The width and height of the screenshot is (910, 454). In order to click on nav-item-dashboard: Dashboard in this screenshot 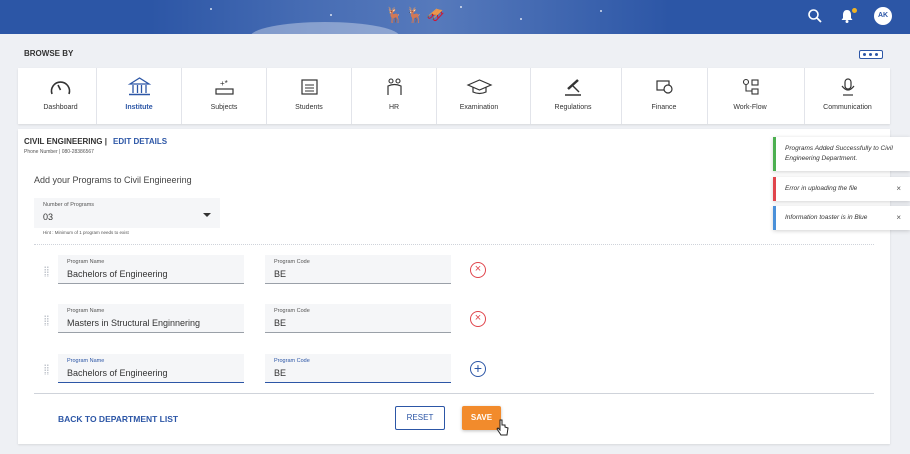, I will do `click(60, 96)`.